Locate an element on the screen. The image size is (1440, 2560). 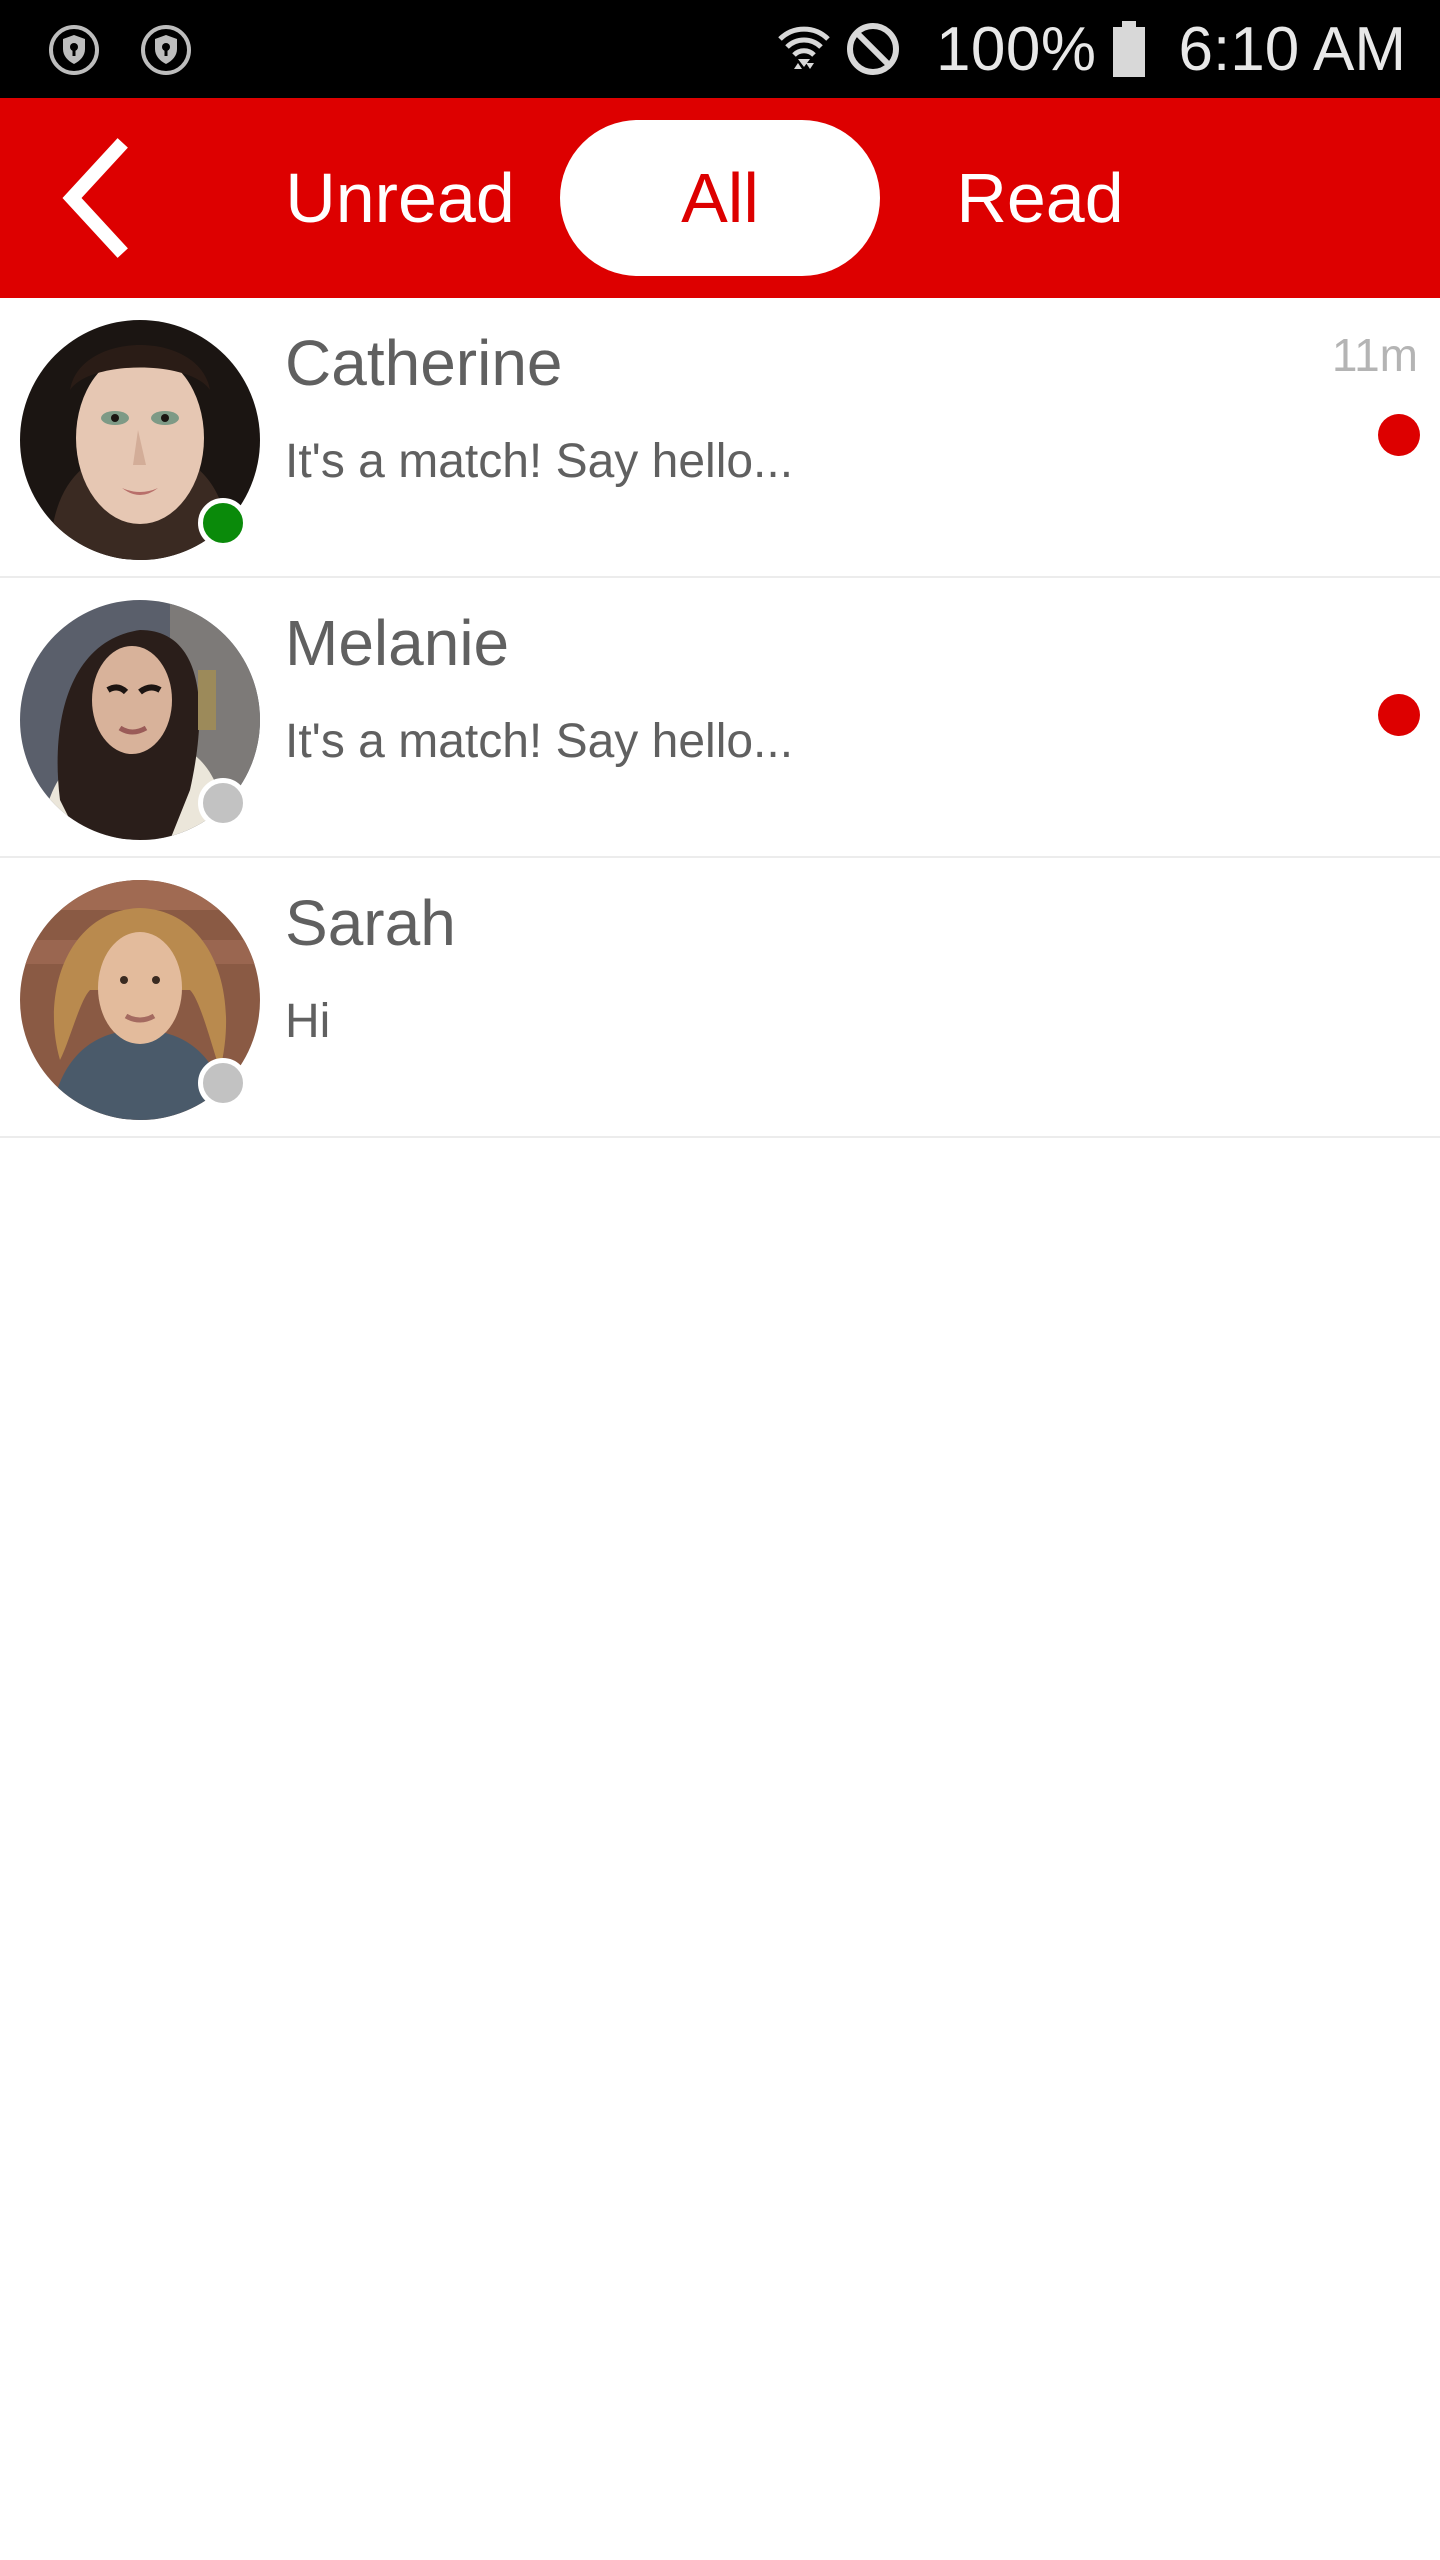
message-preview: Hi is located at coordinates (308, 1021).